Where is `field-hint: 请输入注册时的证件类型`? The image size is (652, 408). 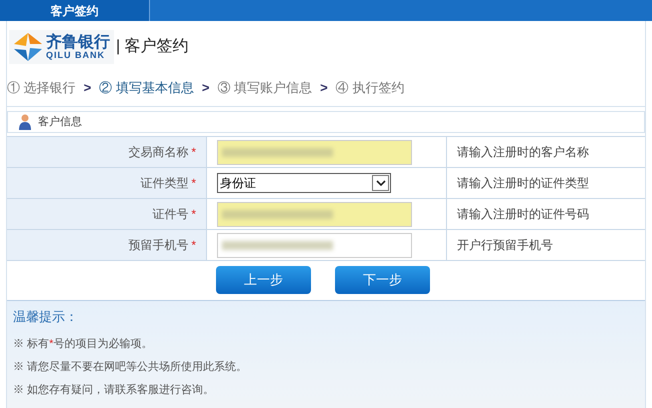 field-hint: 请输入注册时的证件类型 is located at coordinates (523, 183).